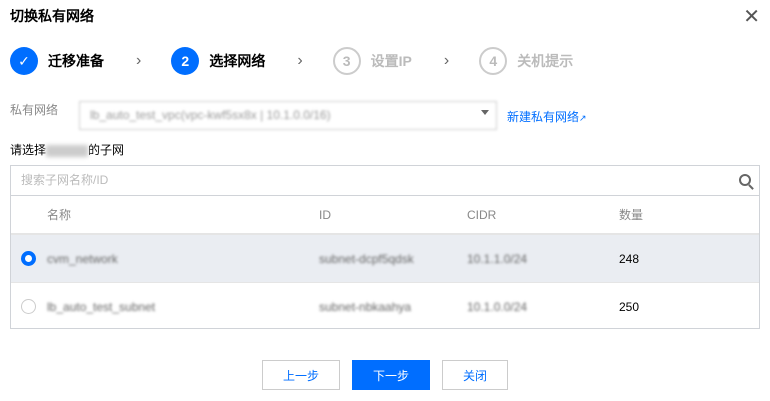 This screenshot has height=401, width=770. Describe the element at coordinates (101, 306) in the screenshot. I see `subnet-name: lb_auto_test_subnet` at that location.